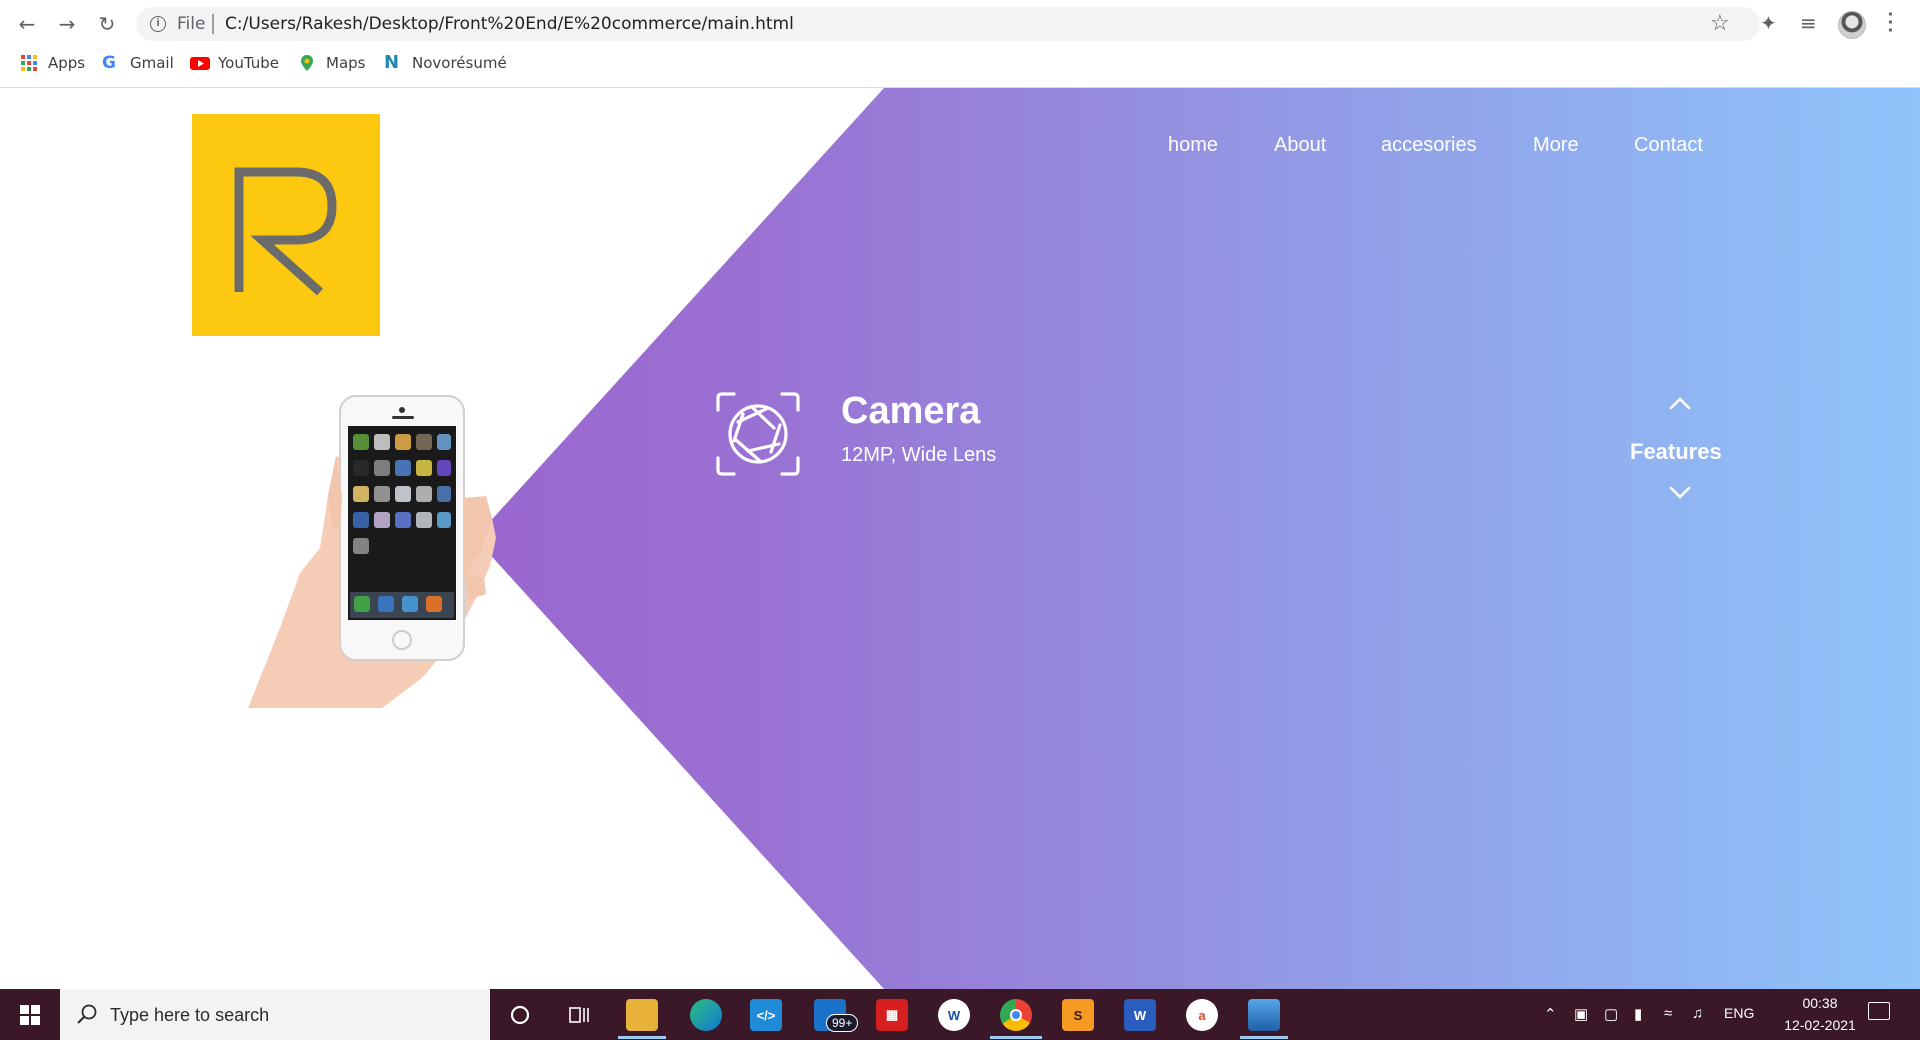  I want to click on nav-about: About, so click(1300, 145).